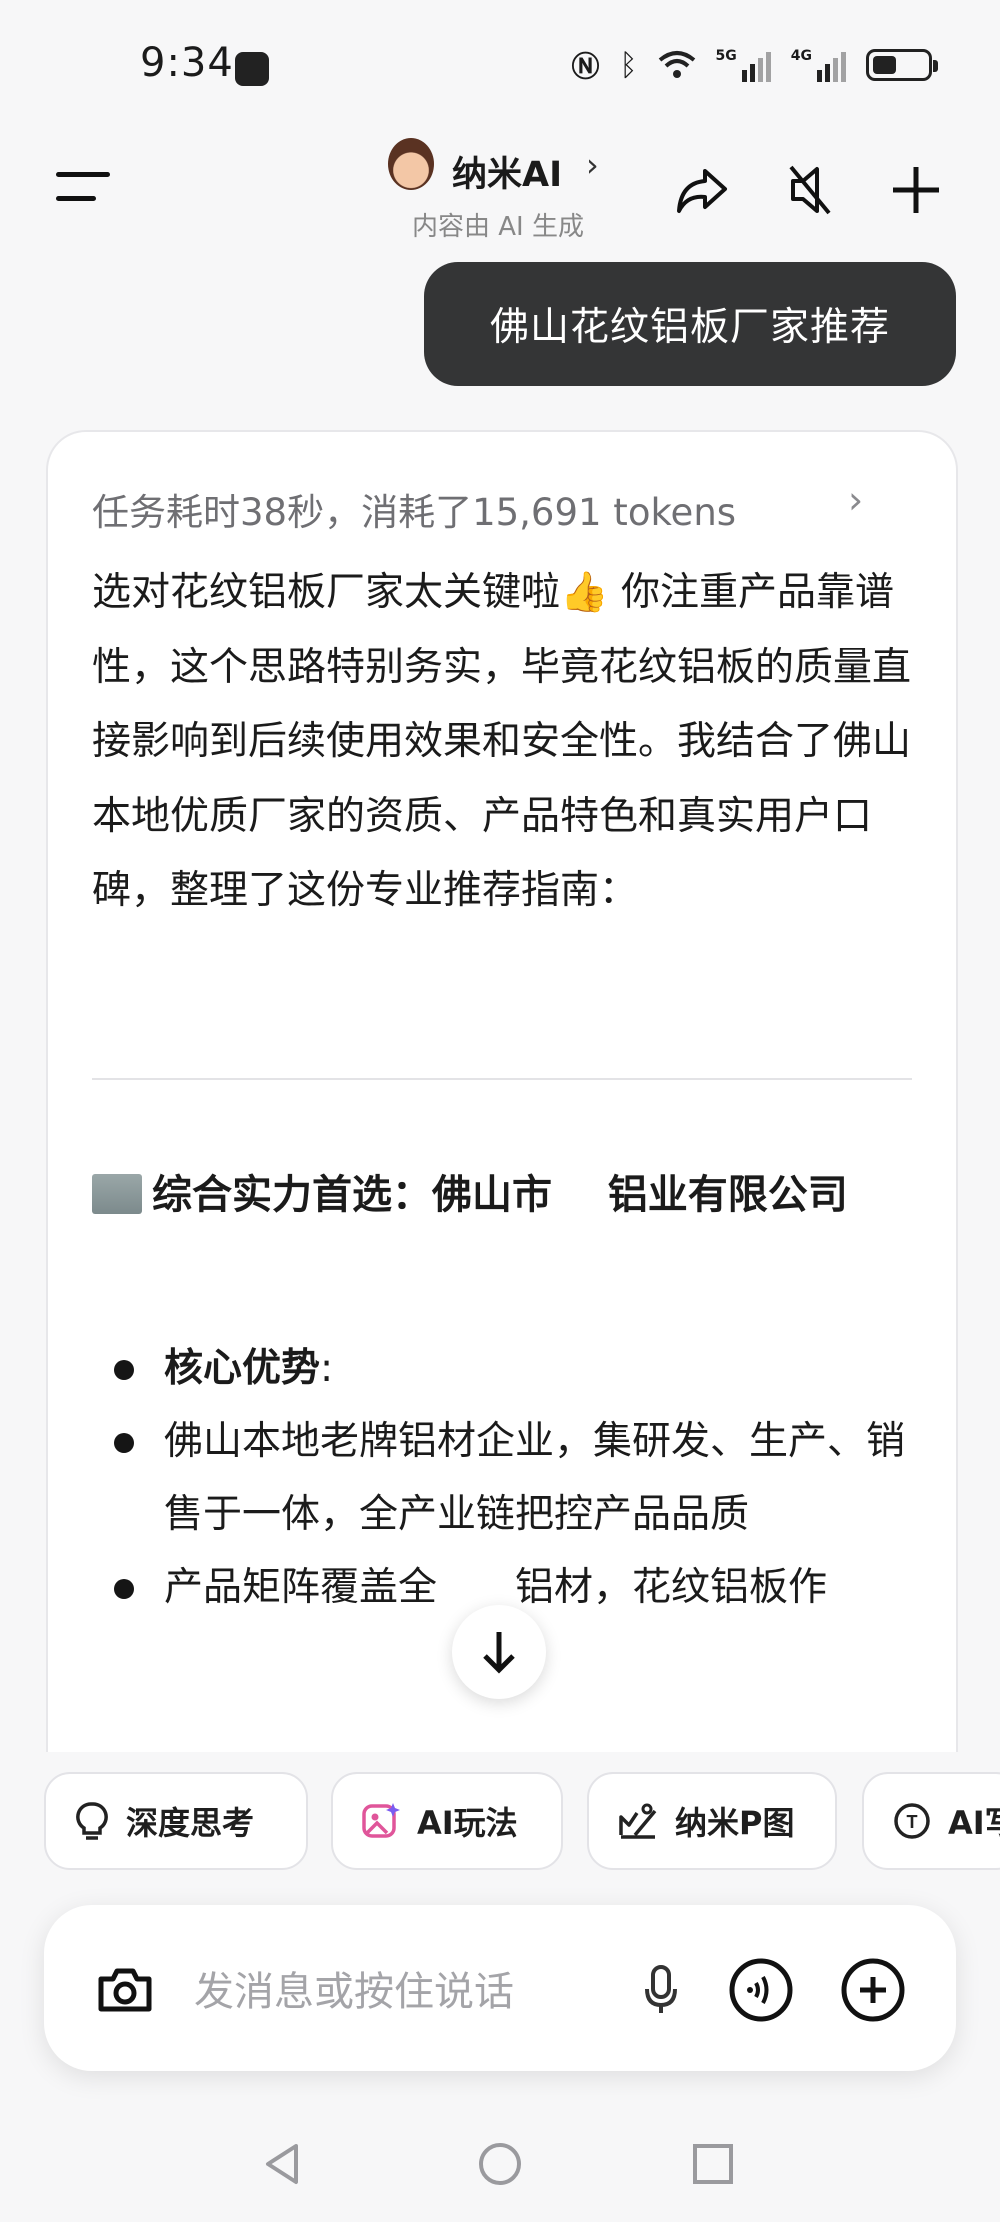 This screenshot has width=1000, height=2222. What do you see at coordinates (242, 1368) in the screenshot?
I see `bullet-label: 核心优势` at bounding box center [242, 1368].